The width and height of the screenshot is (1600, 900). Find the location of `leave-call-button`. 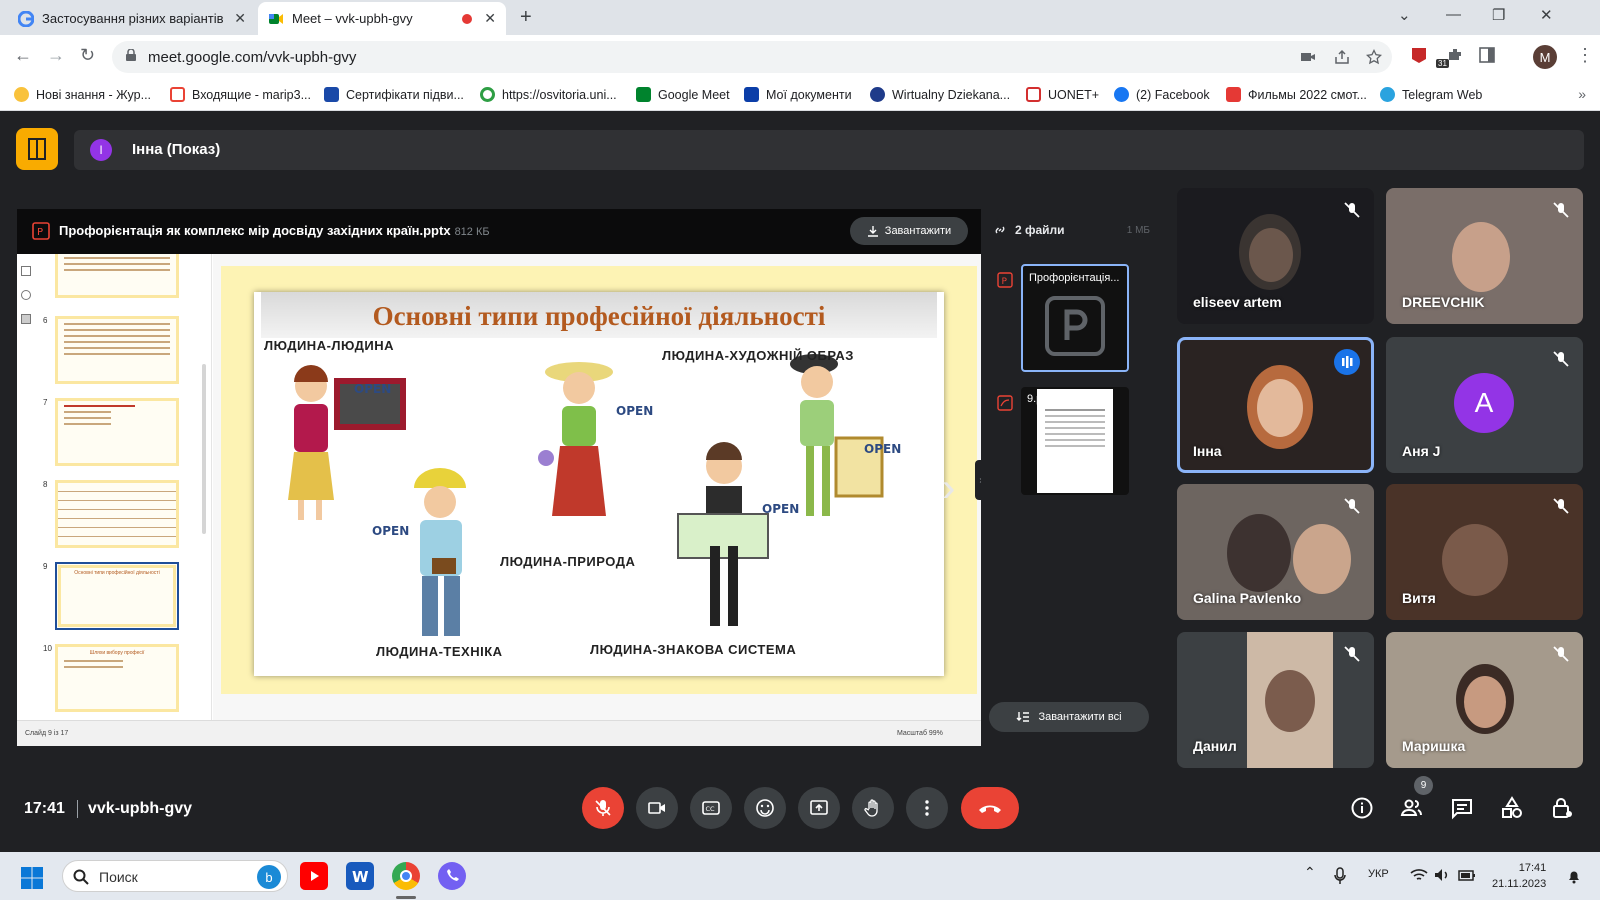

leave-call-button is located at coordinates (990, 808).